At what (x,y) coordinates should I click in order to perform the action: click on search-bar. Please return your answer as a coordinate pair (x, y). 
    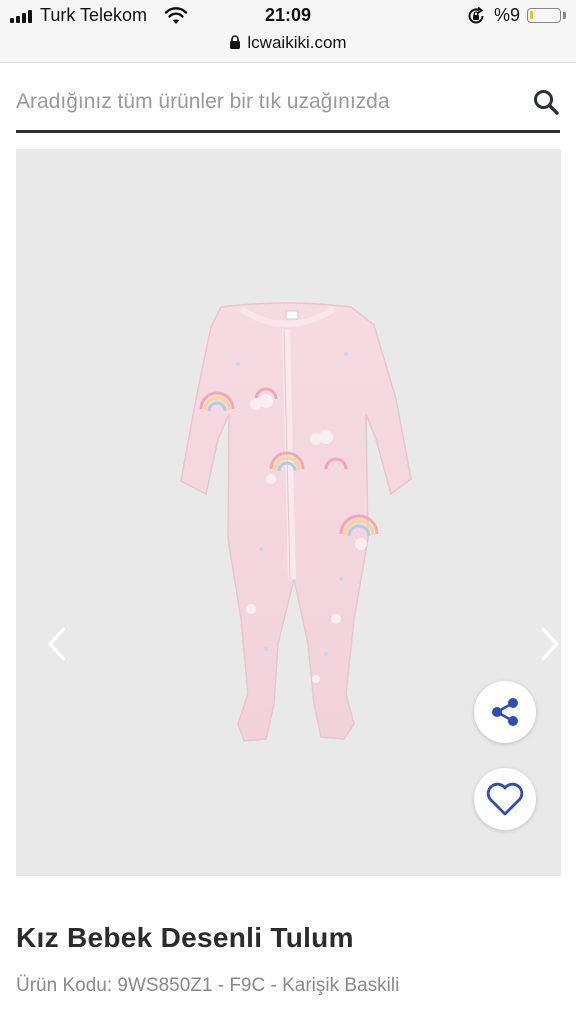
    Looking at the image, I should click on (288, 106).